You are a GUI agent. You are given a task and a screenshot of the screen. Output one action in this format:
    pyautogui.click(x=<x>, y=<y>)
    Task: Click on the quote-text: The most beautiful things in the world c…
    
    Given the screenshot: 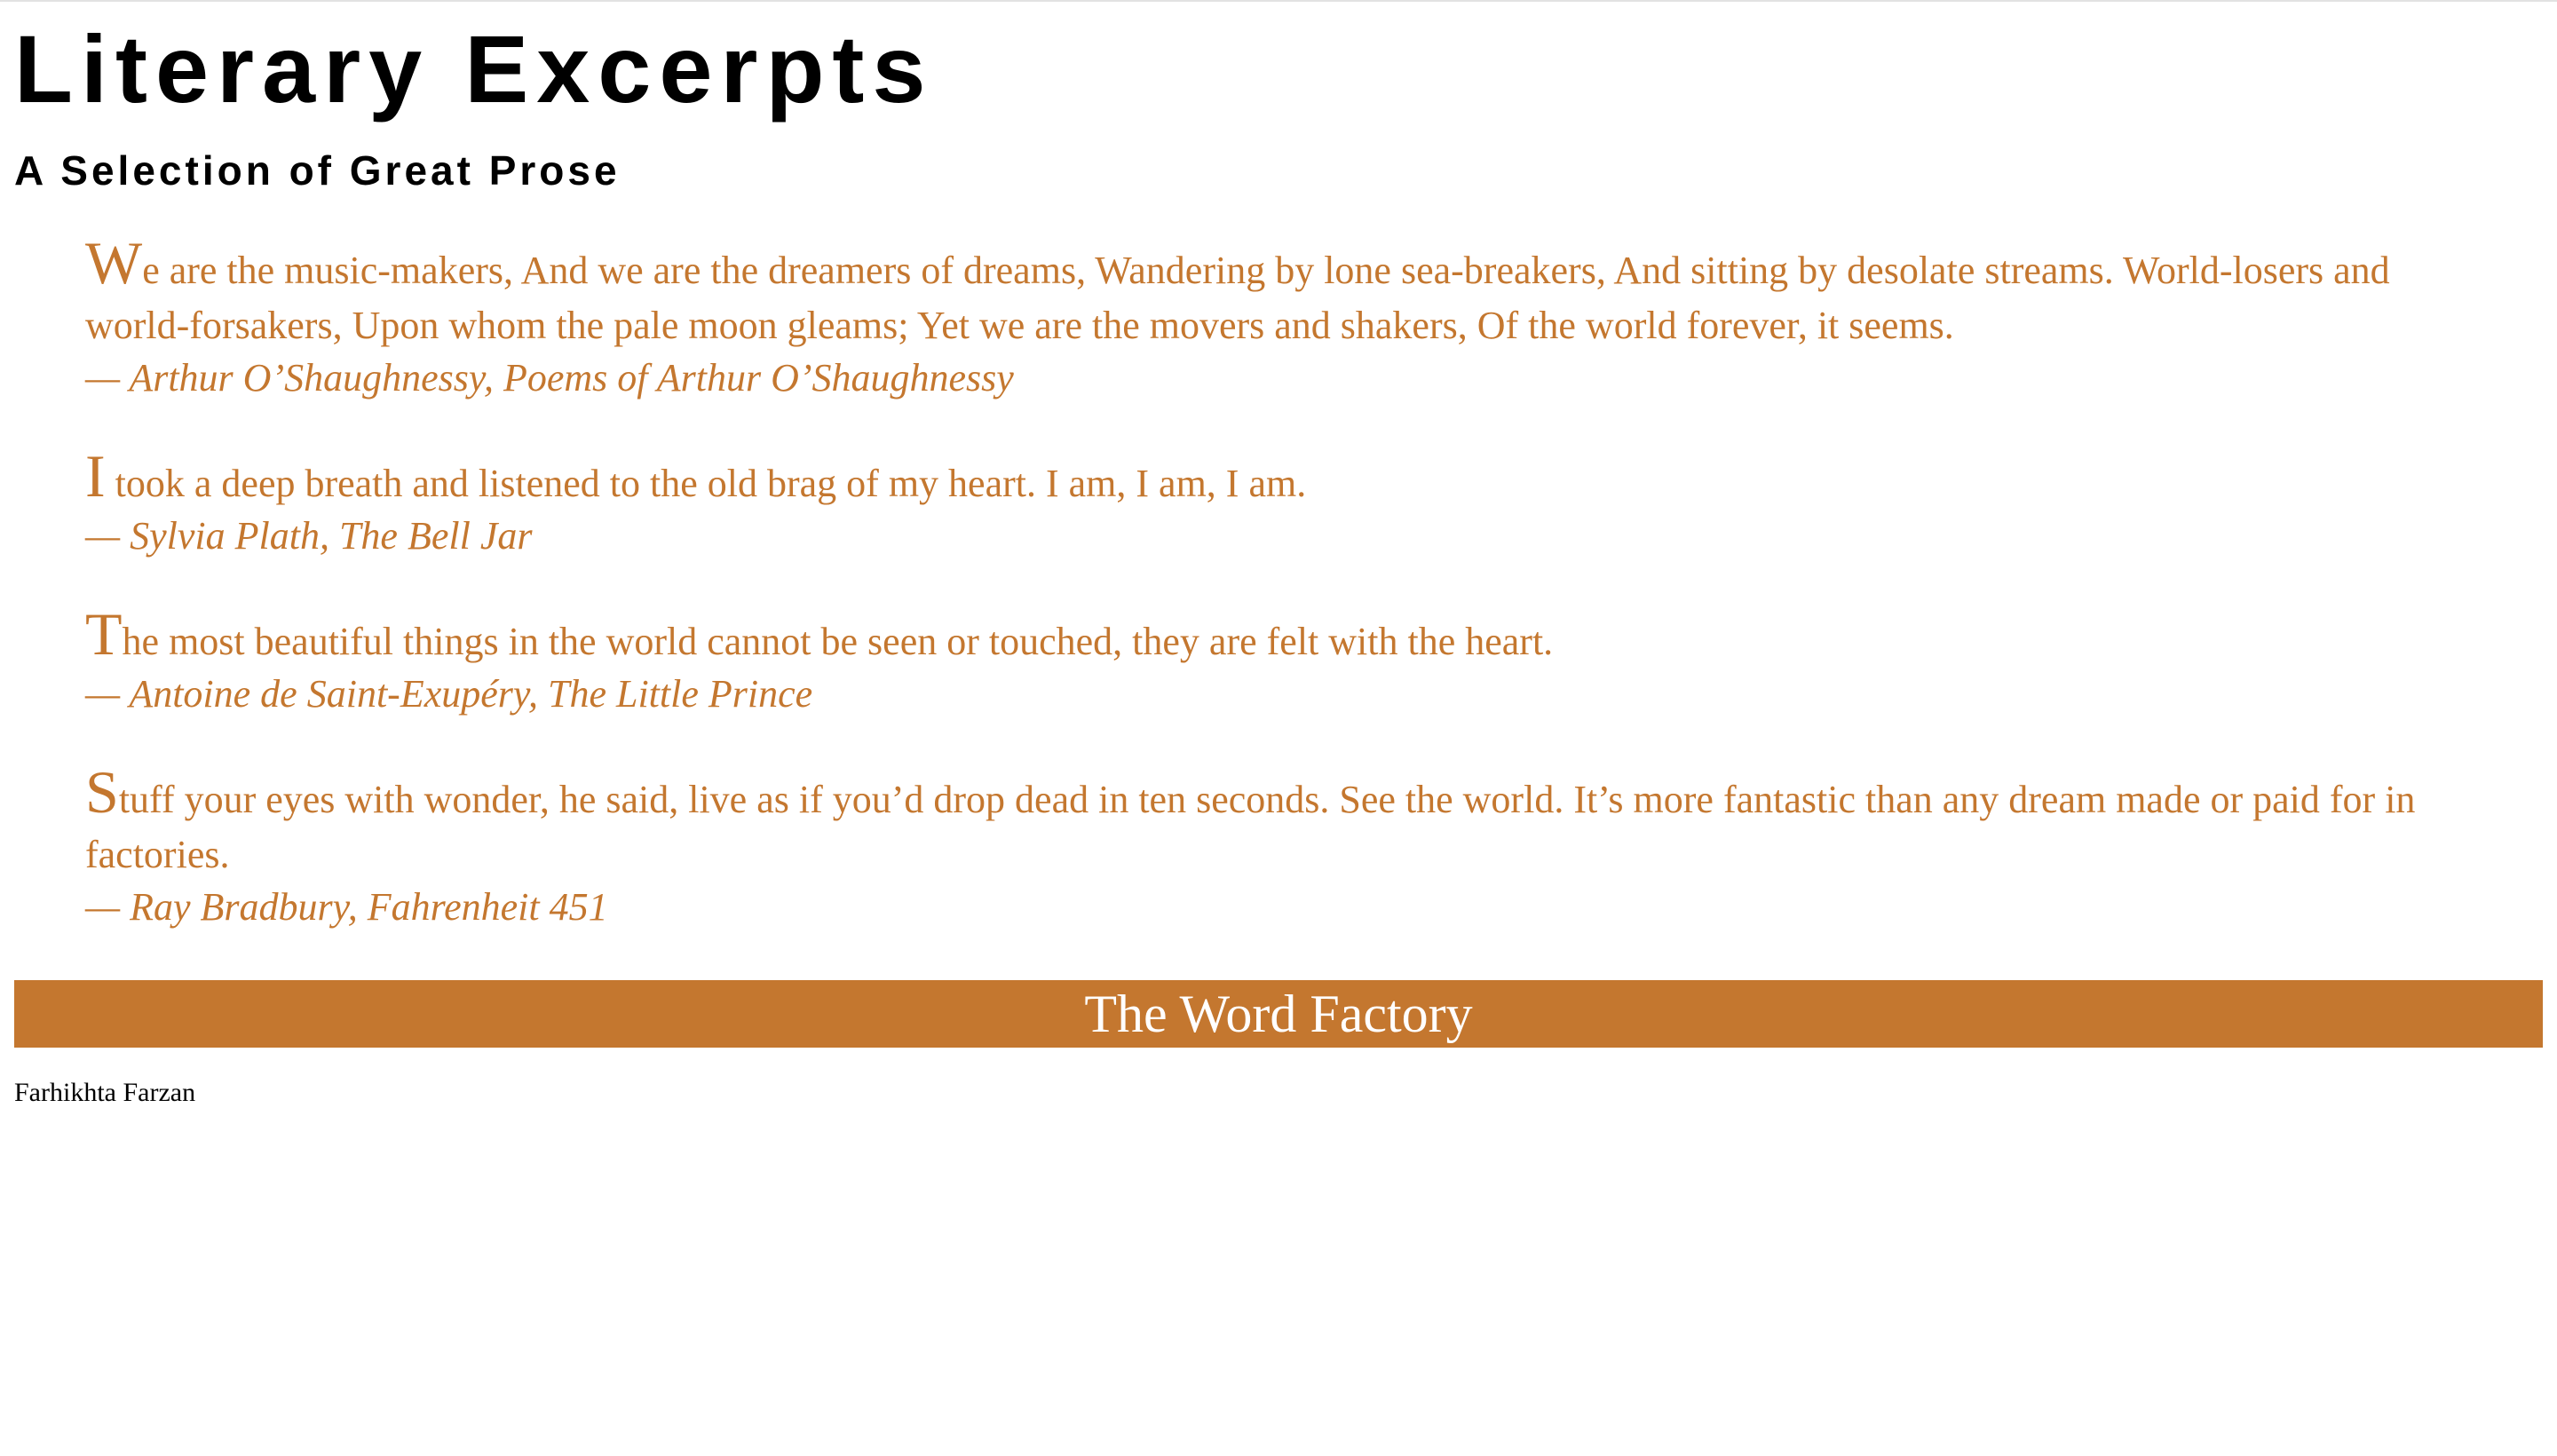 What is the action you would take?
    pyautogui.click(x=1265, y=636)
    